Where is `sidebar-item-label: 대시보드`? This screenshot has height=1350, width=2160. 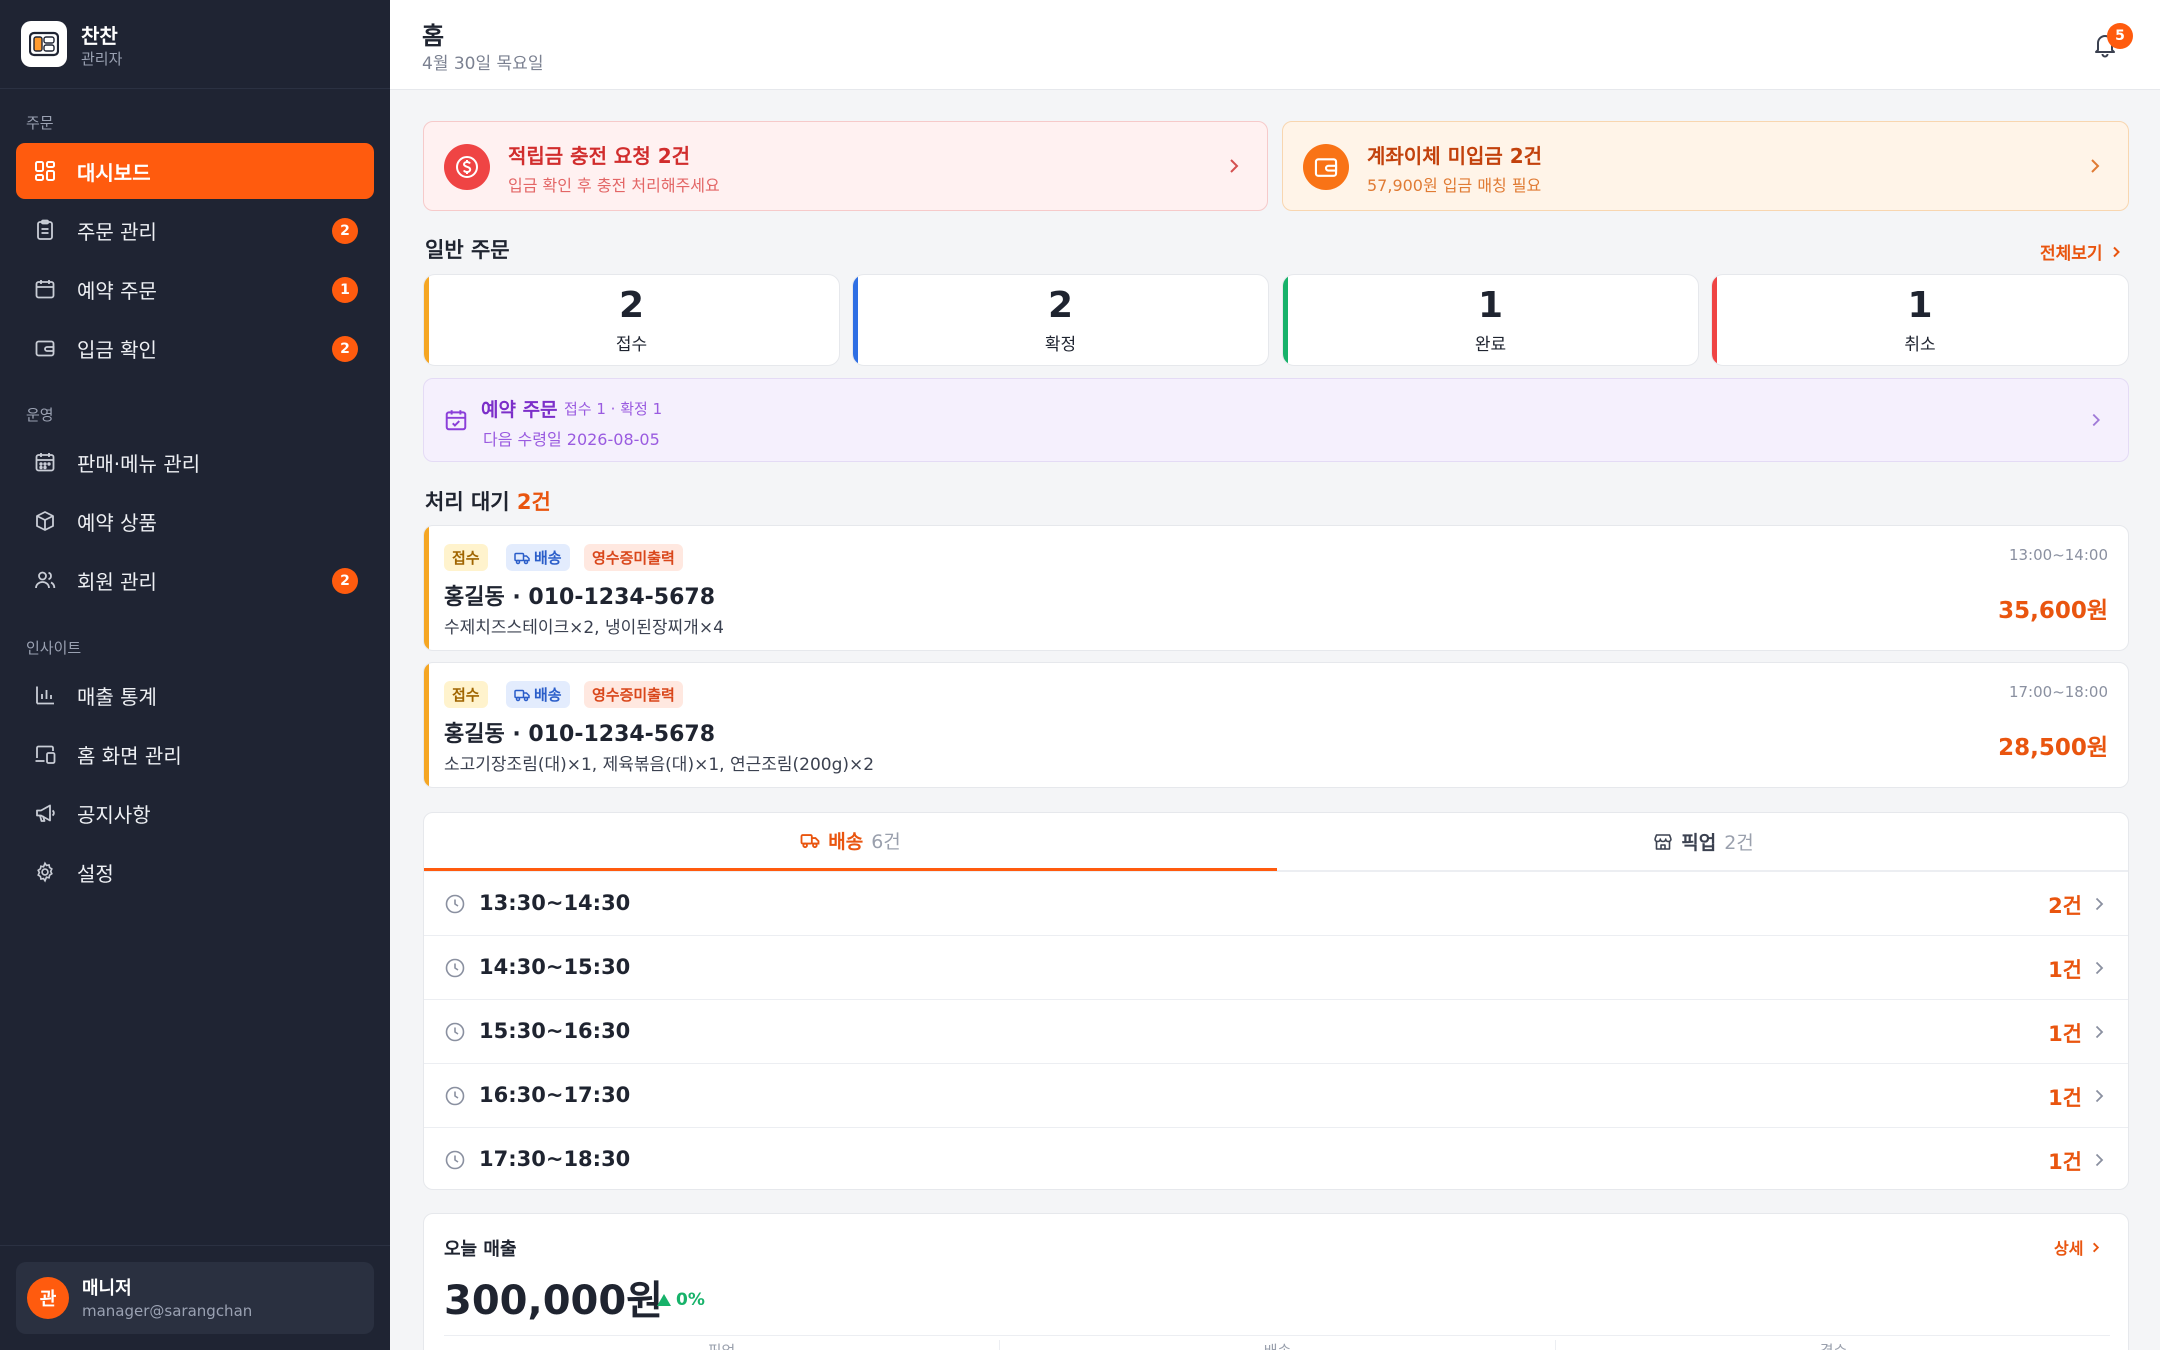
sidebar-item-label: 대시보드 is located at coordinates (114, 172).